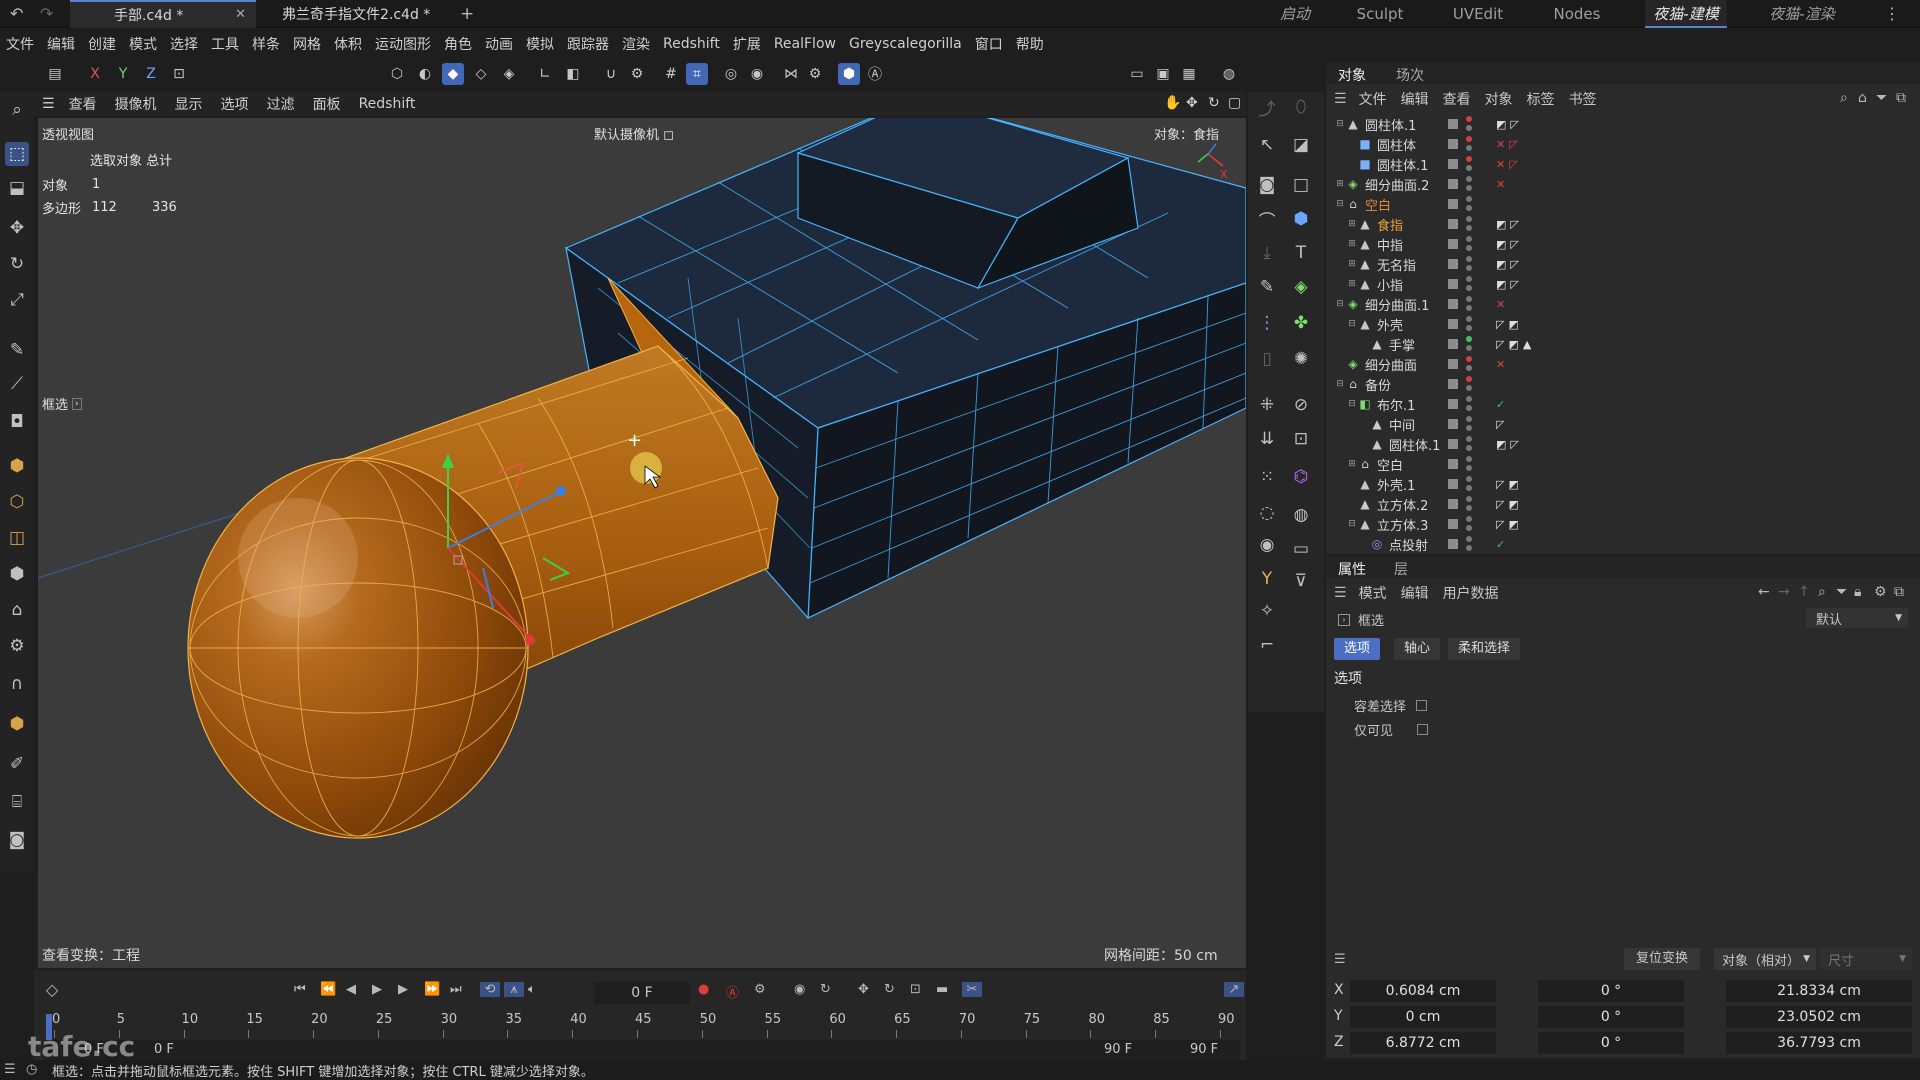  I want to click on viewport-menu-redshift: Redshift, so click(387, 104).